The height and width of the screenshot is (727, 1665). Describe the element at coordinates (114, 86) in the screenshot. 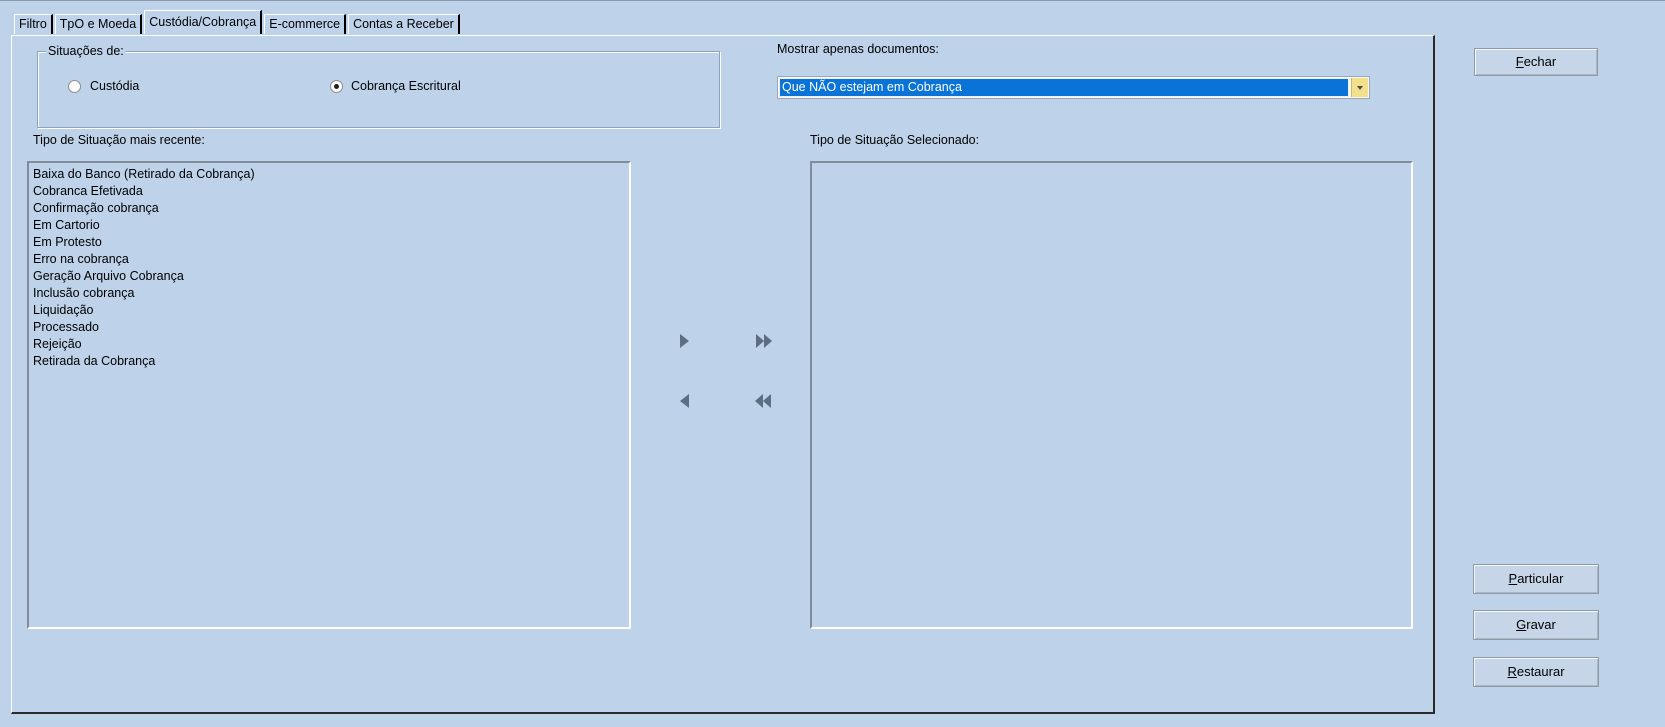

I see `radio-custodia-label: Custódia` at that location.